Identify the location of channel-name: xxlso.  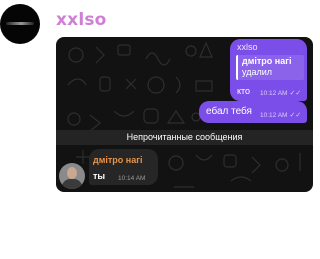
(81, 20).